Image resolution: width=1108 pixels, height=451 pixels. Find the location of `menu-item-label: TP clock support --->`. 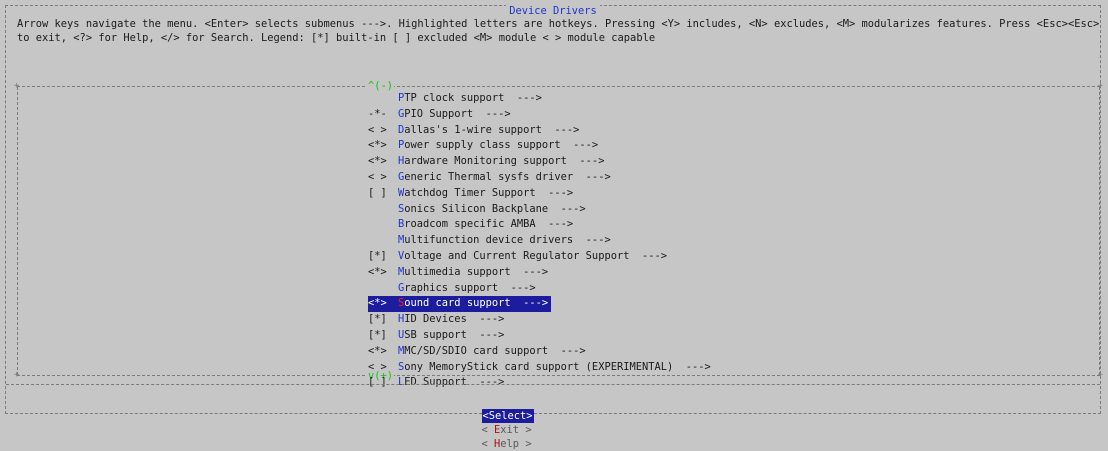

menu-item-label: TP clock support ---> is located at coordinates (473, 98).